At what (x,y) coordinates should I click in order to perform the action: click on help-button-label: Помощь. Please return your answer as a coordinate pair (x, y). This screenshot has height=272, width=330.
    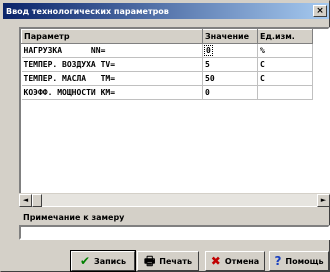
    Looking at the image, I should click on (304, 261).